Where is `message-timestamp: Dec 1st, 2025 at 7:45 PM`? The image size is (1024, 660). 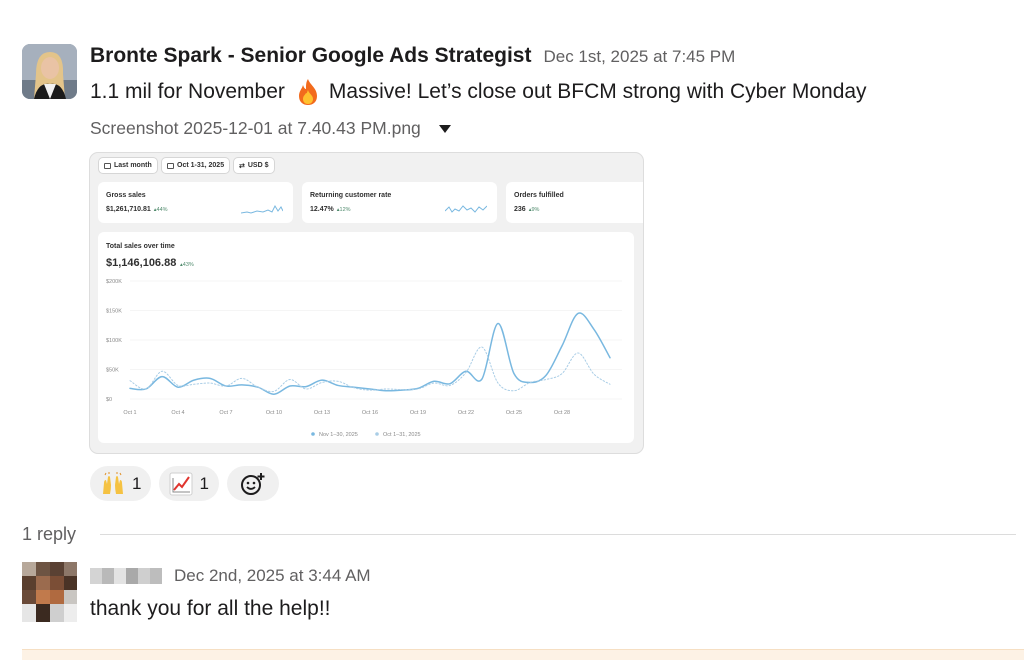
message-timestamp: Dec 1st, 2025 at 7:45 PM is located at coordinates (639, 57).